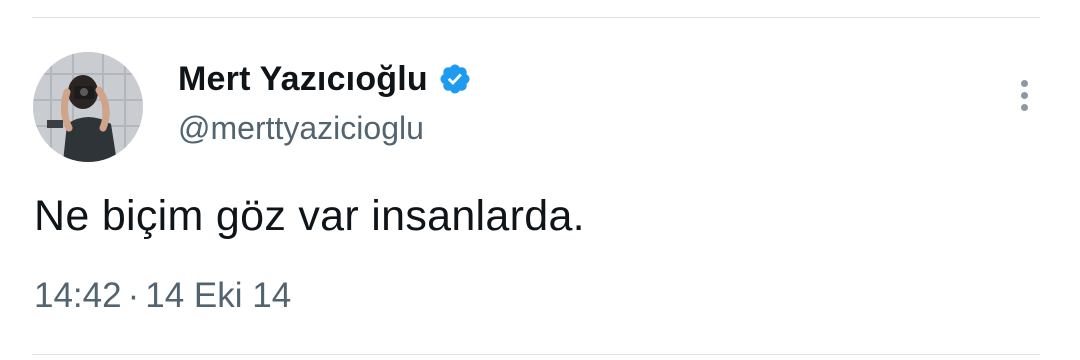 Image resolution: width=1080 pixels, height=360 pixels. What do you see at coordinates (78, 295) in the screenshot?
I see `tweet-time: 14:42` at bounding box center [78, 295].